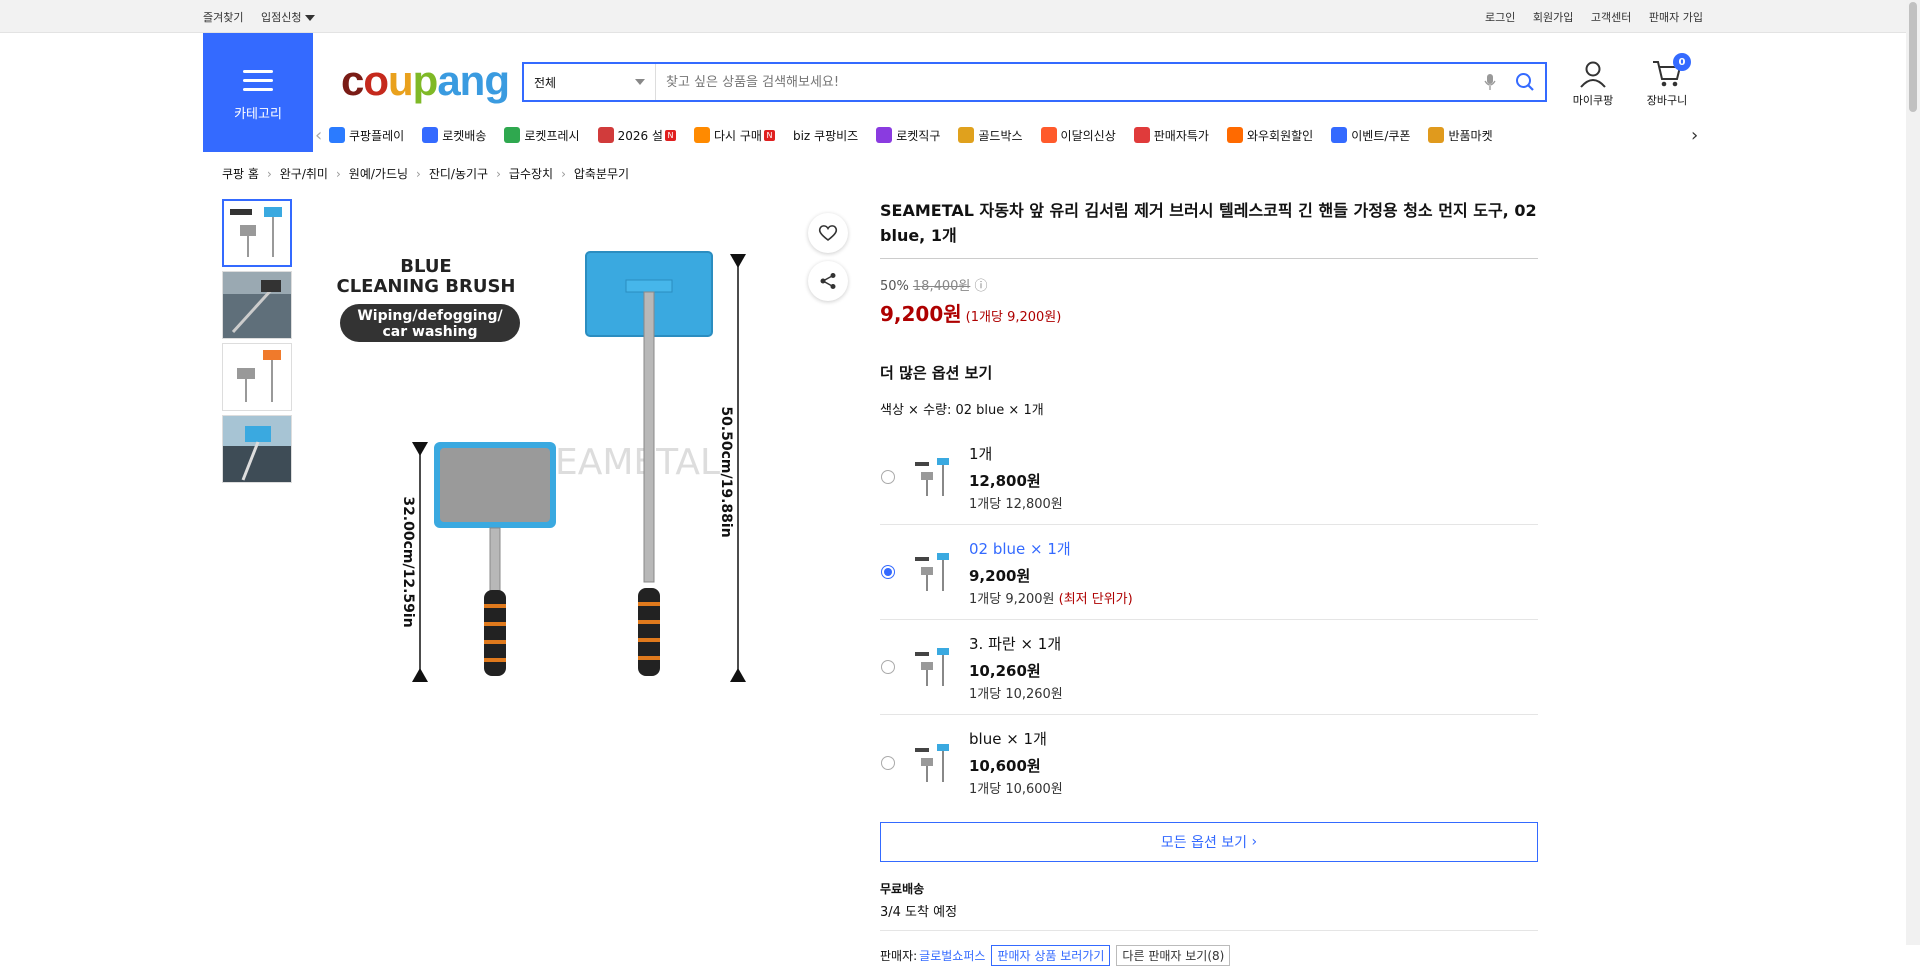  Describe the element at coordinates (408, 561) in the screenshot. I see `svg-text: 32.00cm/12.59in` at that location.